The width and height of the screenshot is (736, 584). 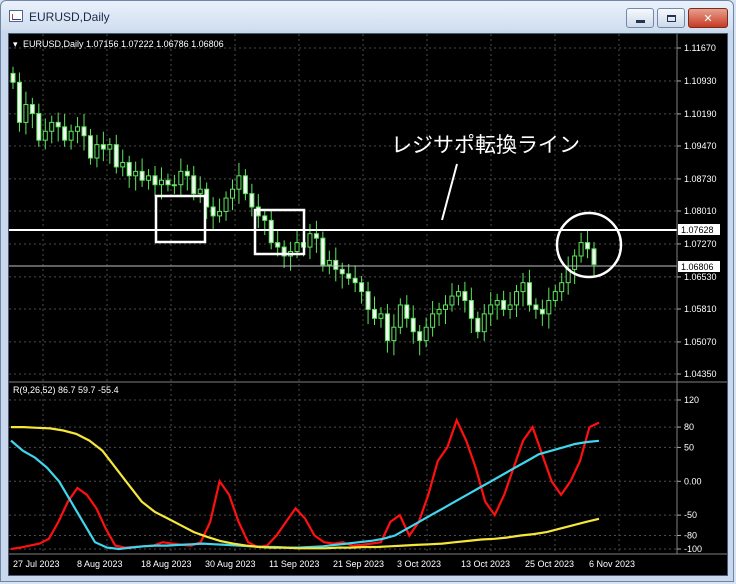 I want to click on maximize-icon, so click(x=671, y=18).